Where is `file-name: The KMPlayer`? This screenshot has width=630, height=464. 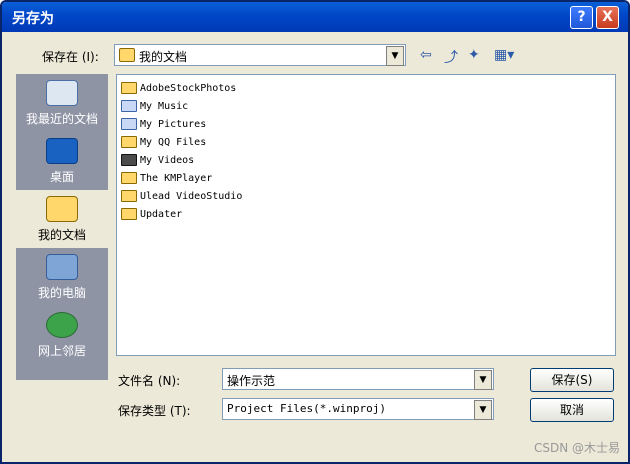
file-name: The KMPlayer is located at coordinates (176, 178).